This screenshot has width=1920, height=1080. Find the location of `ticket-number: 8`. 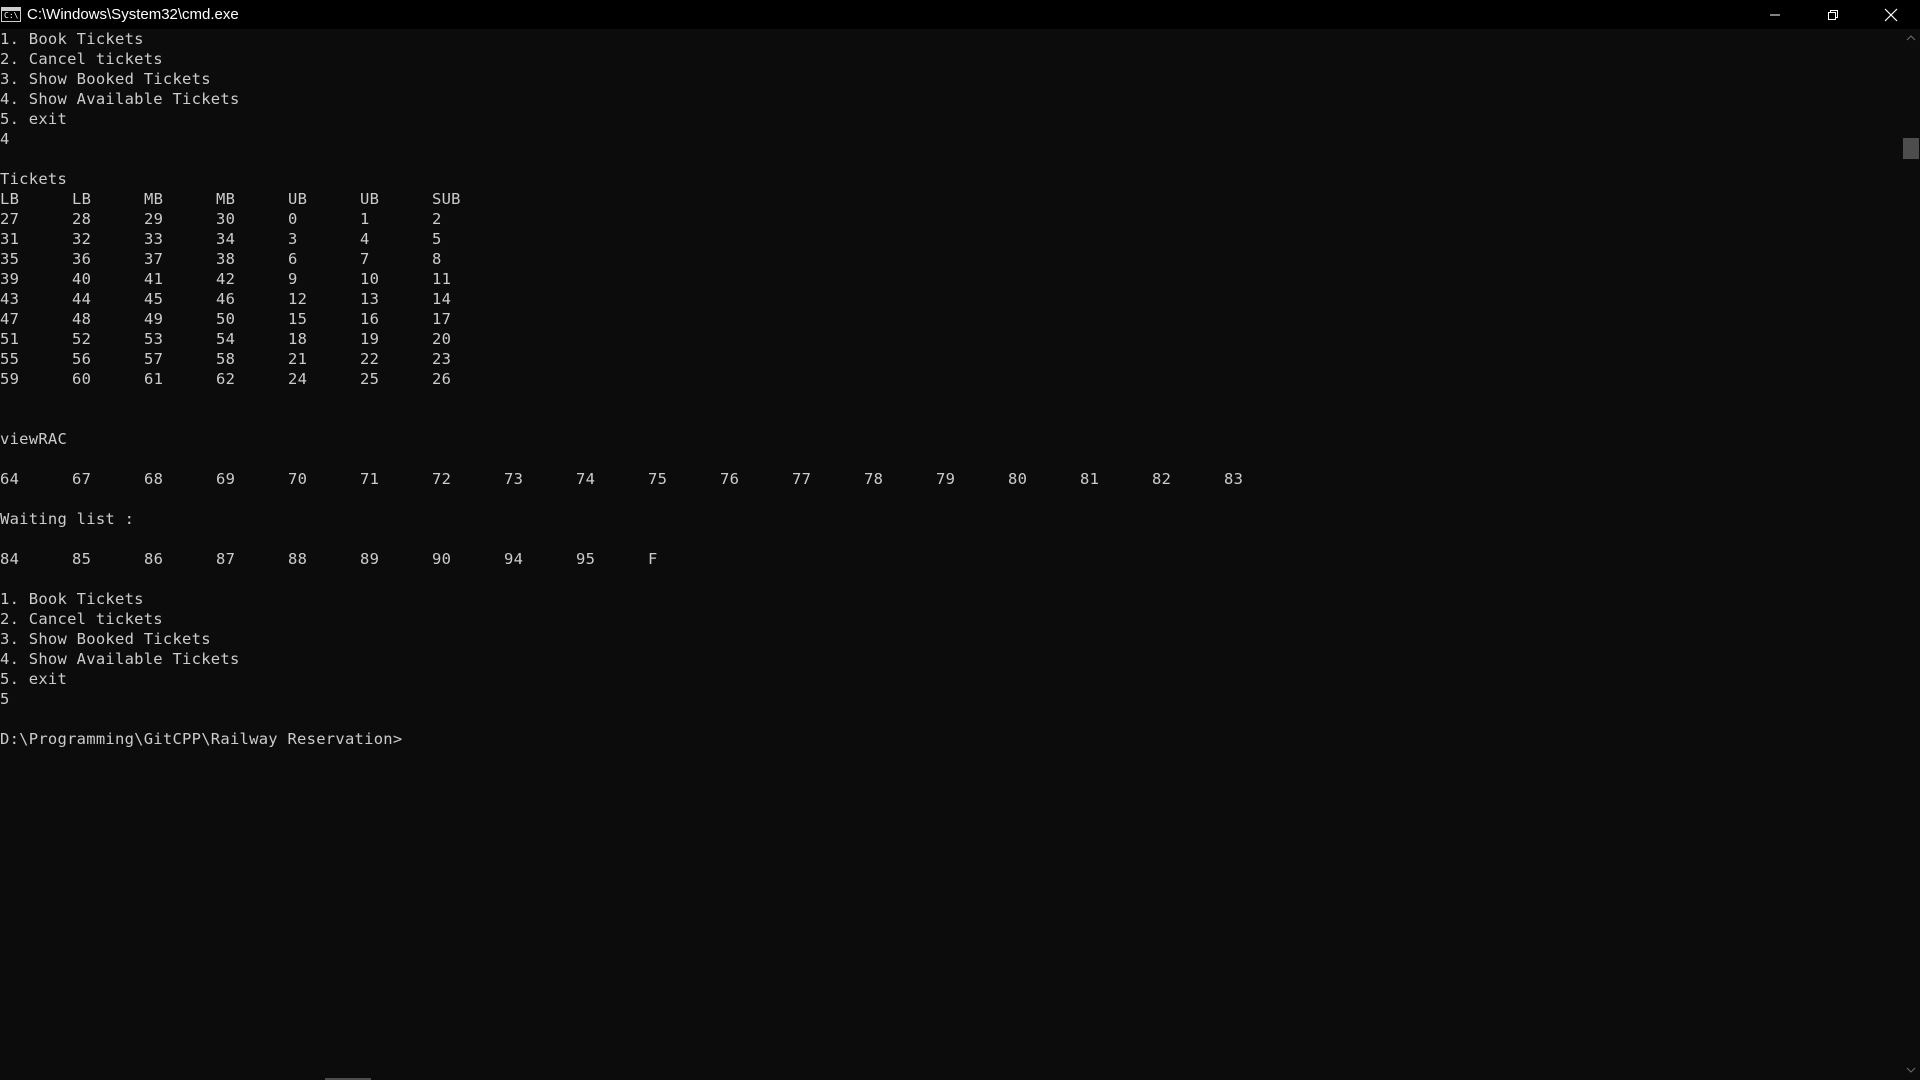

ticket-number: 8 is located at coordinates (437, 259).